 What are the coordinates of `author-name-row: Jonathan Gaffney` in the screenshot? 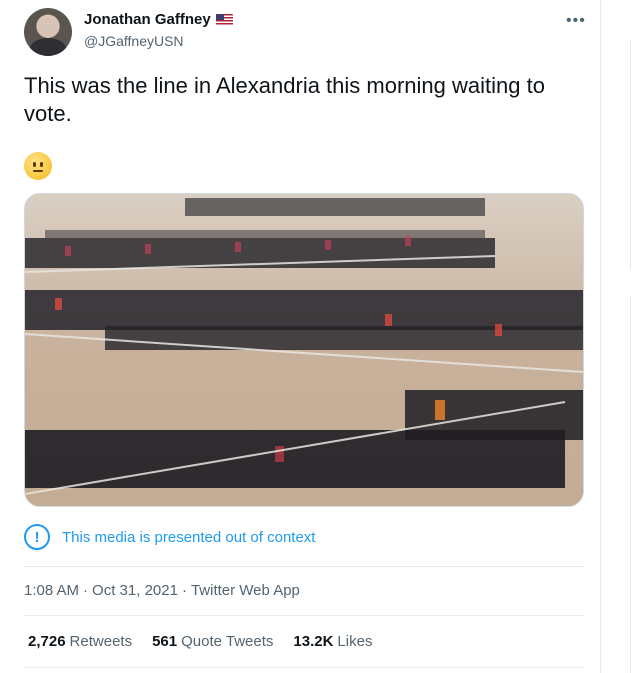 It's located at (158, 19).